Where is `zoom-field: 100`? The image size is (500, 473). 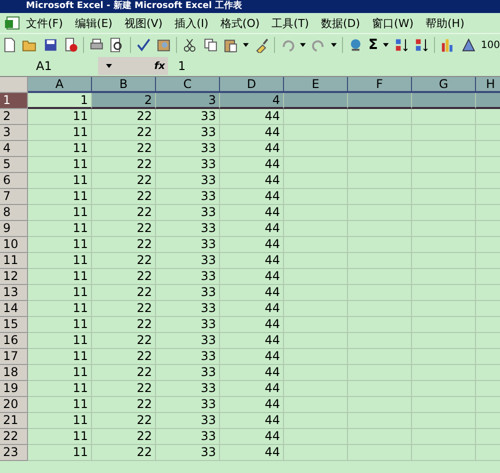 zoom-field: 100 is located at coordinates (490, 45).